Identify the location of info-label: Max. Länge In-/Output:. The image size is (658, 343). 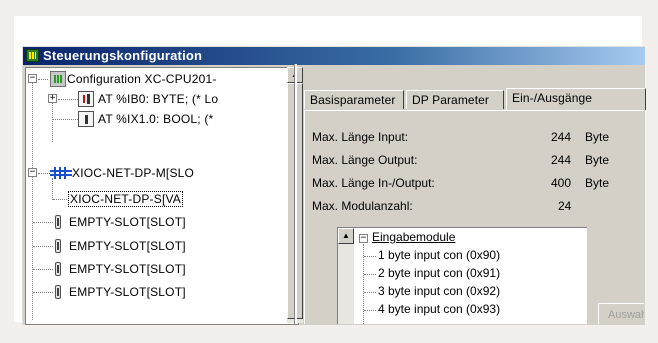
(373, 183).